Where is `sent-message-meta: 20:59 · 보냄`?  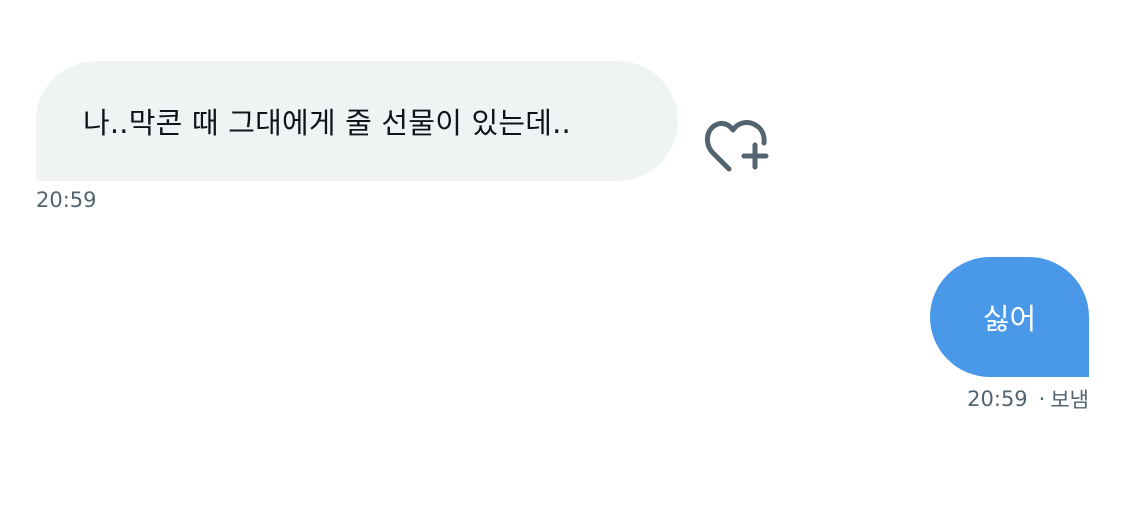 sent-message-meta: 20:59 · 보냄 is located at coordinates (1028, 399).